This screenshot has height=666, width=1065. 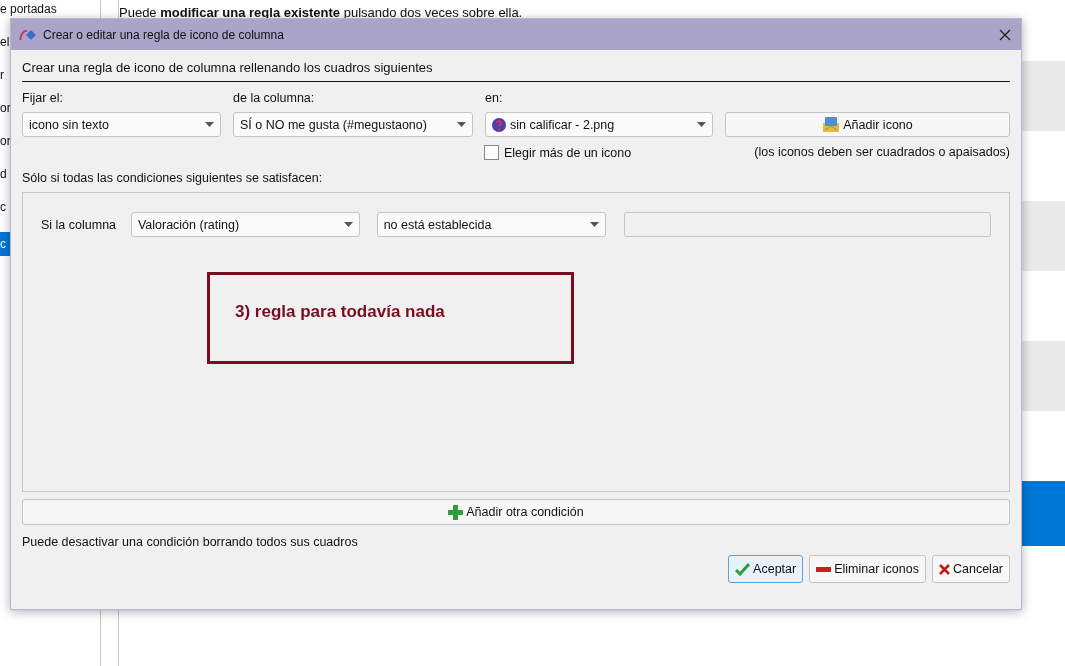 I want to click on sidebar-item: e portadas, so click(x=50, y=9).